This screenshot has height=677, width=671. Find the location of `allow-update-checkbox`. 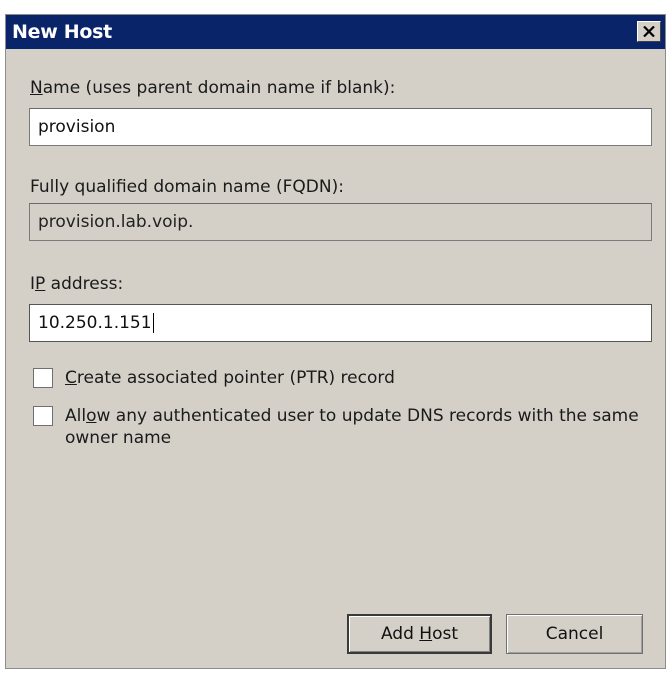

allow-update-checkbox is located at coordinates (43, 416).